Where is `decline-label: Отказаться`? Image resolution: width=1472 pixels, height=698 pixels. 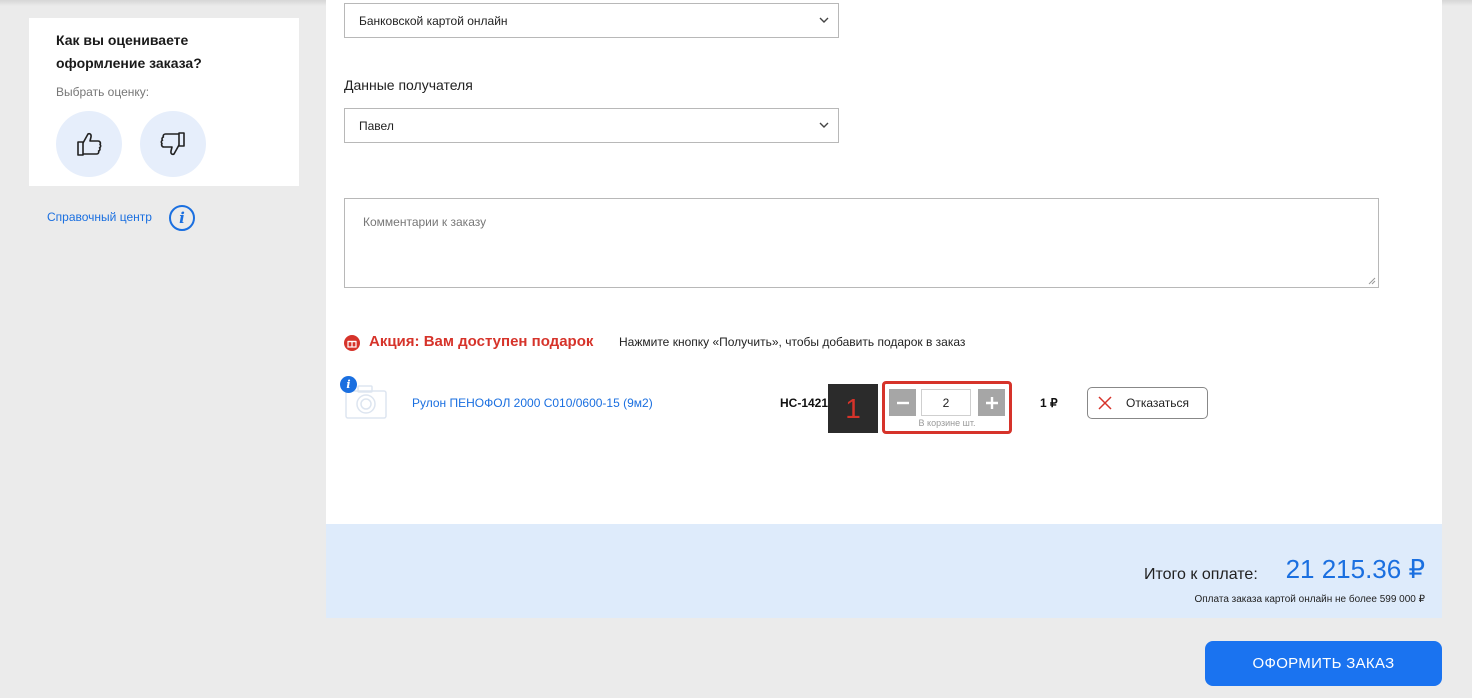 decline-label: Отказаться is located at coordinates (1158, 403).